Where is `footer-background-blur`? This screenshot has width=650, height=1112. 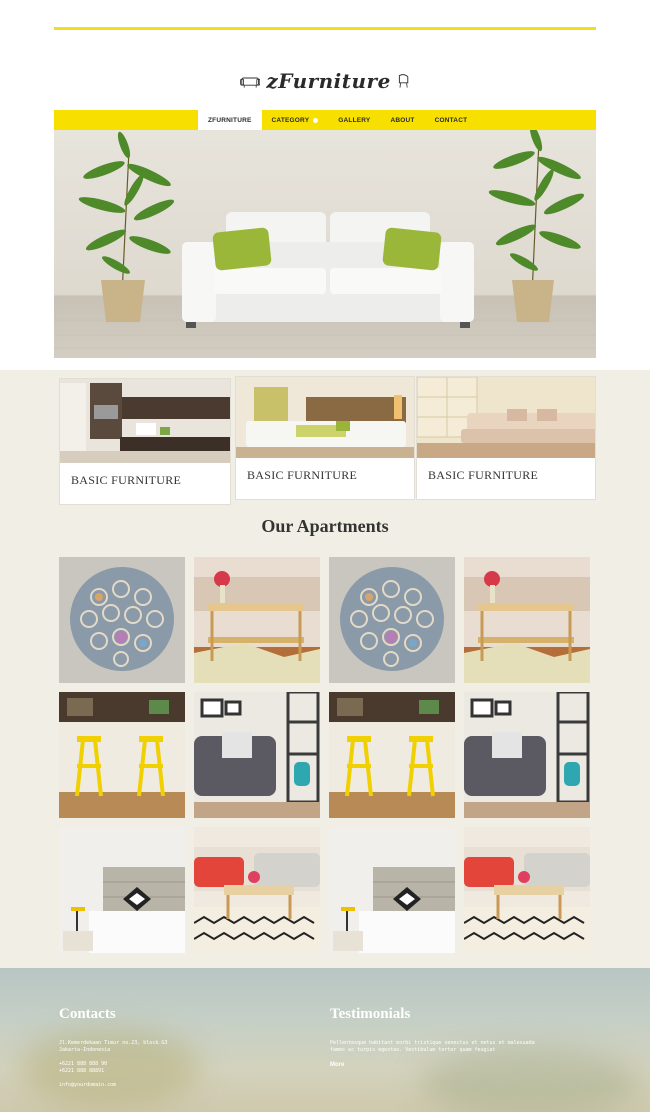 footer-background-blur is located at coordinates (530, 1080).